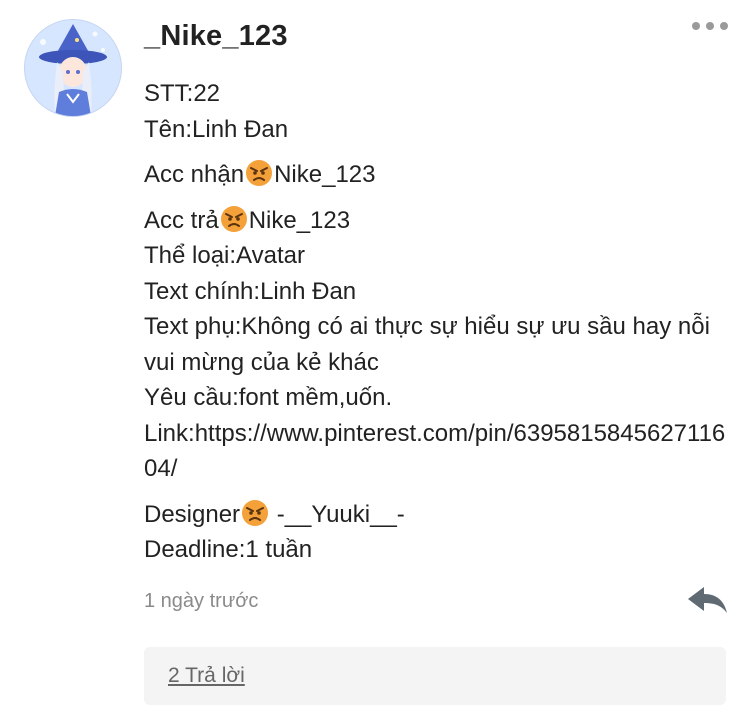 The image size is (750, 719). I want to click on designer-line: Designer -__Yuuki__-, so click(439, 515).